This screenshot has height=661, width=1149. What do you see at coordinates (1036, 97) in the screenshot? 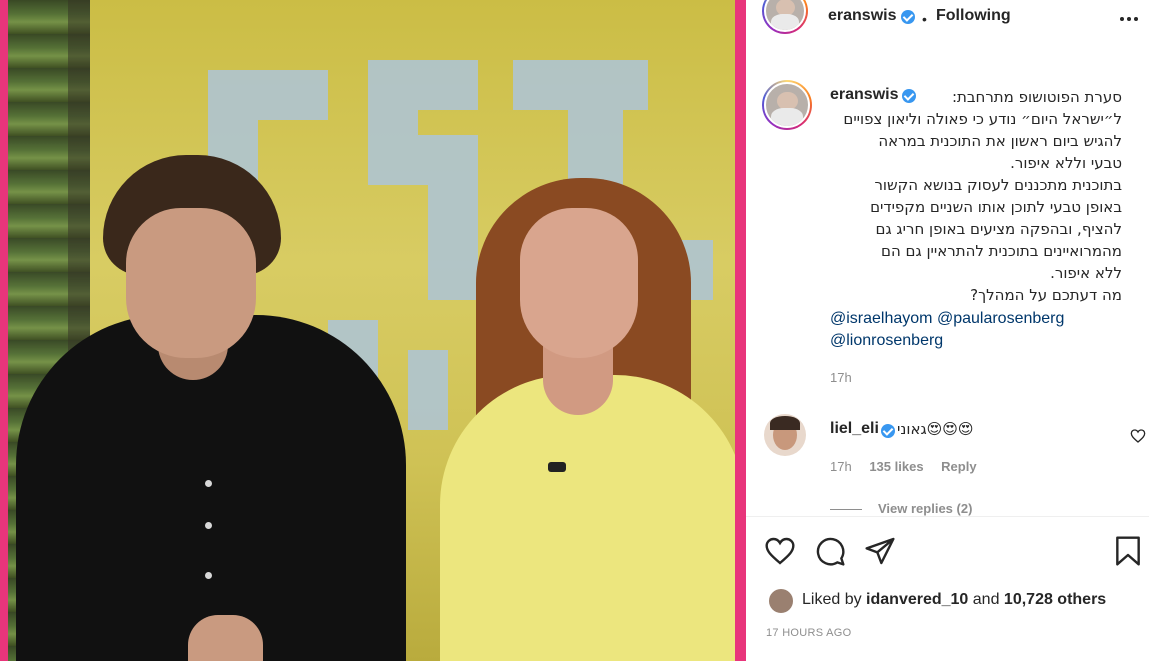
I see `caption-line: סערת הפוטושופ מתרחבת:` at bounding box center [1036, 97].